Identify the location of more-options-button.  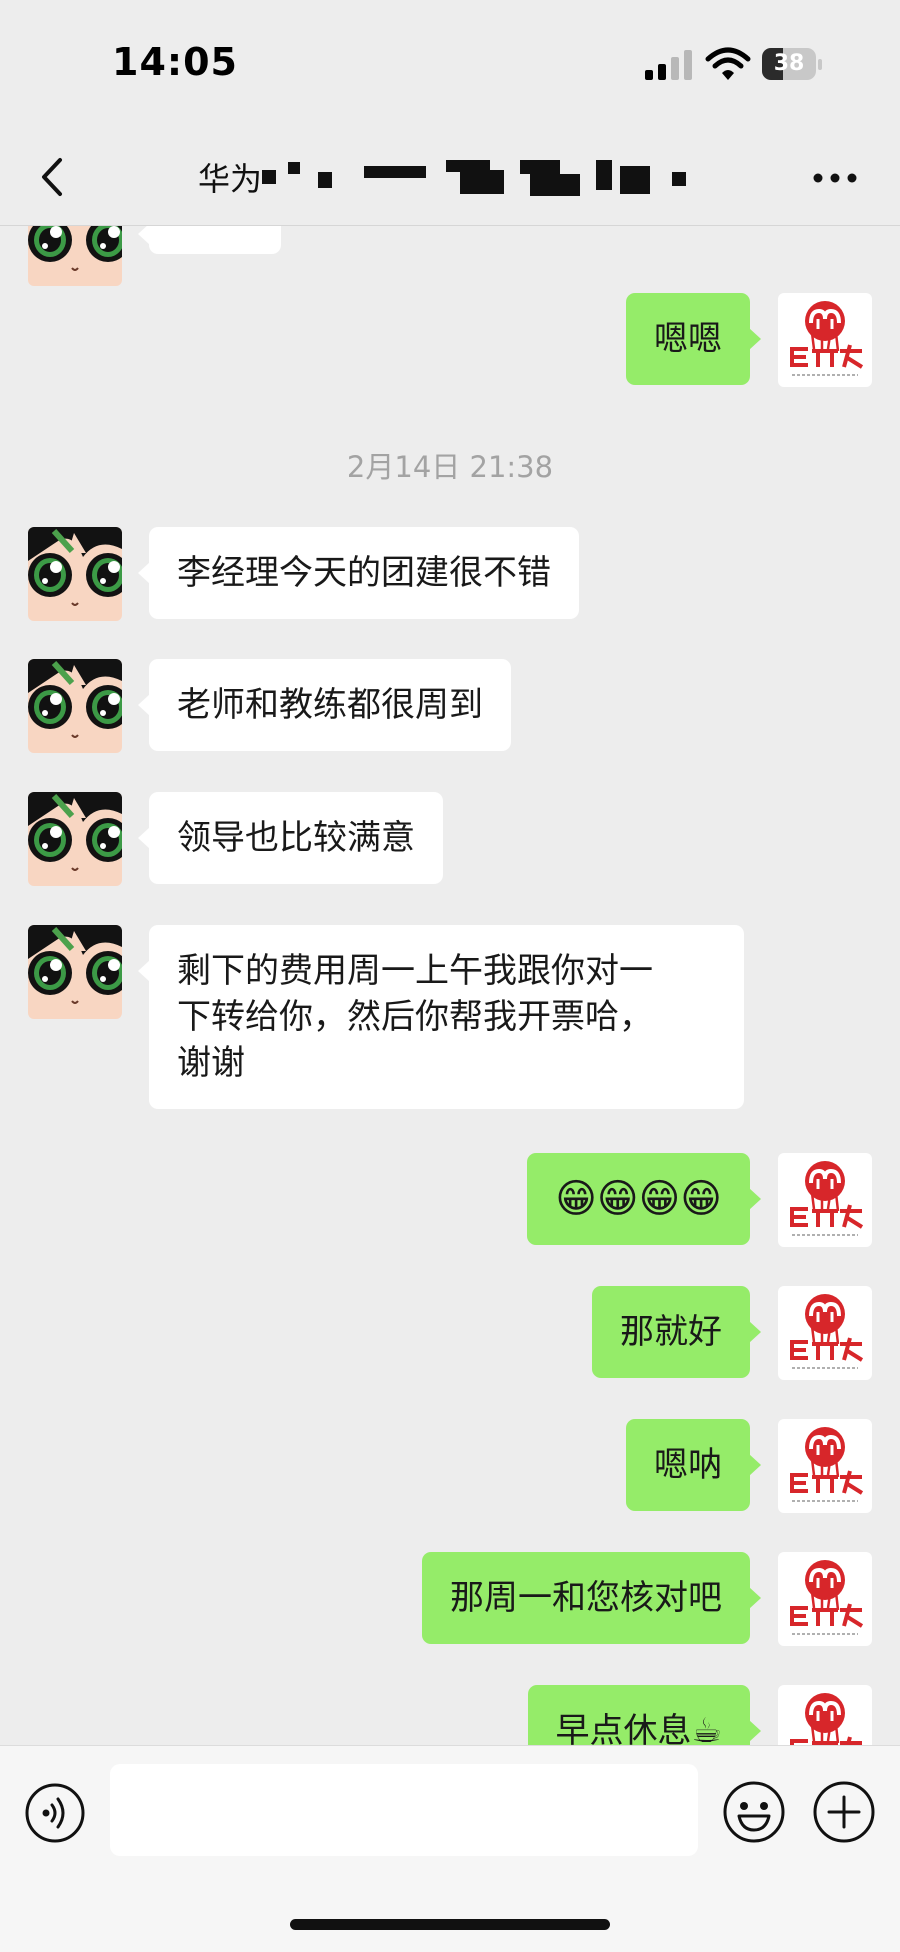
(835, 178).